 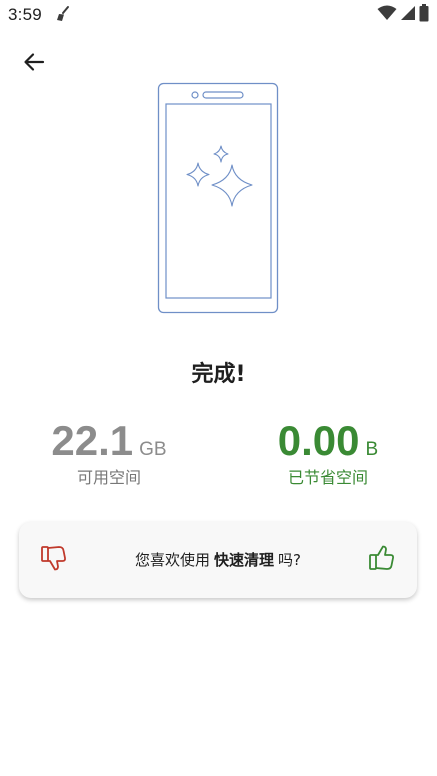 I want to click on thumbs-up-icon, so click(x=382, y=560).